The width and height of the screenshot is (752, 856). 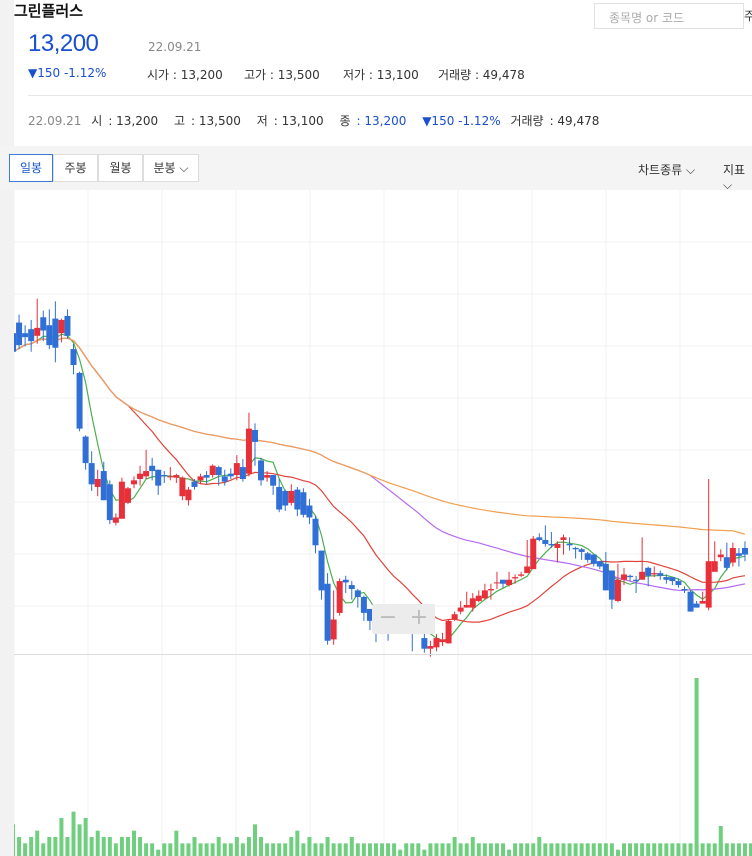 I want to click on zoom-out-button: −, so click(x=388, y=619).